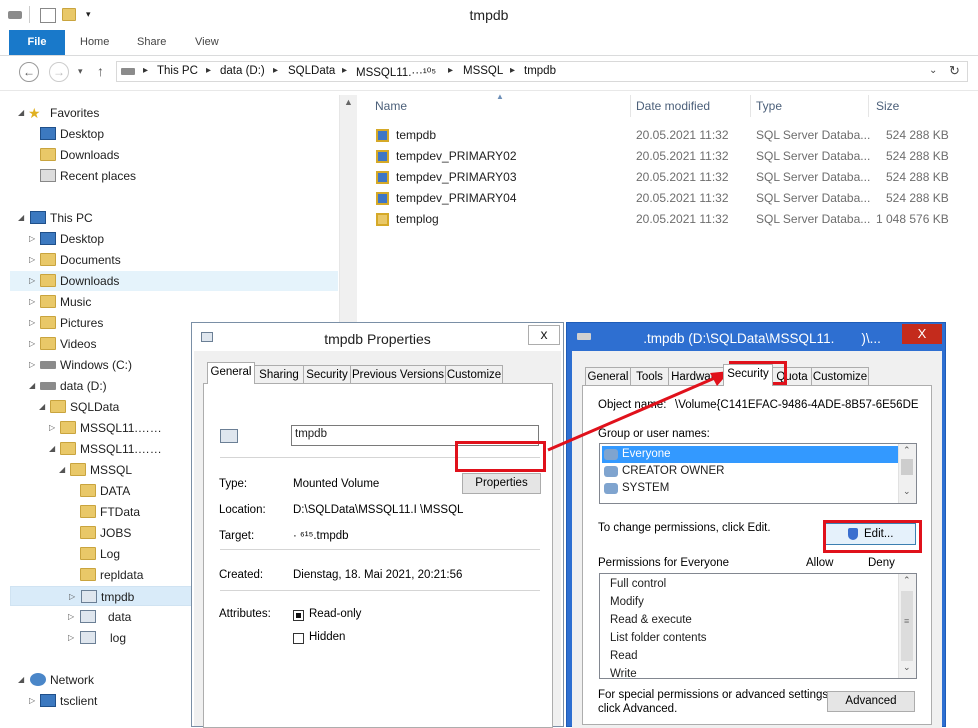  I want to click on tab-general: General, so click(231, 373).